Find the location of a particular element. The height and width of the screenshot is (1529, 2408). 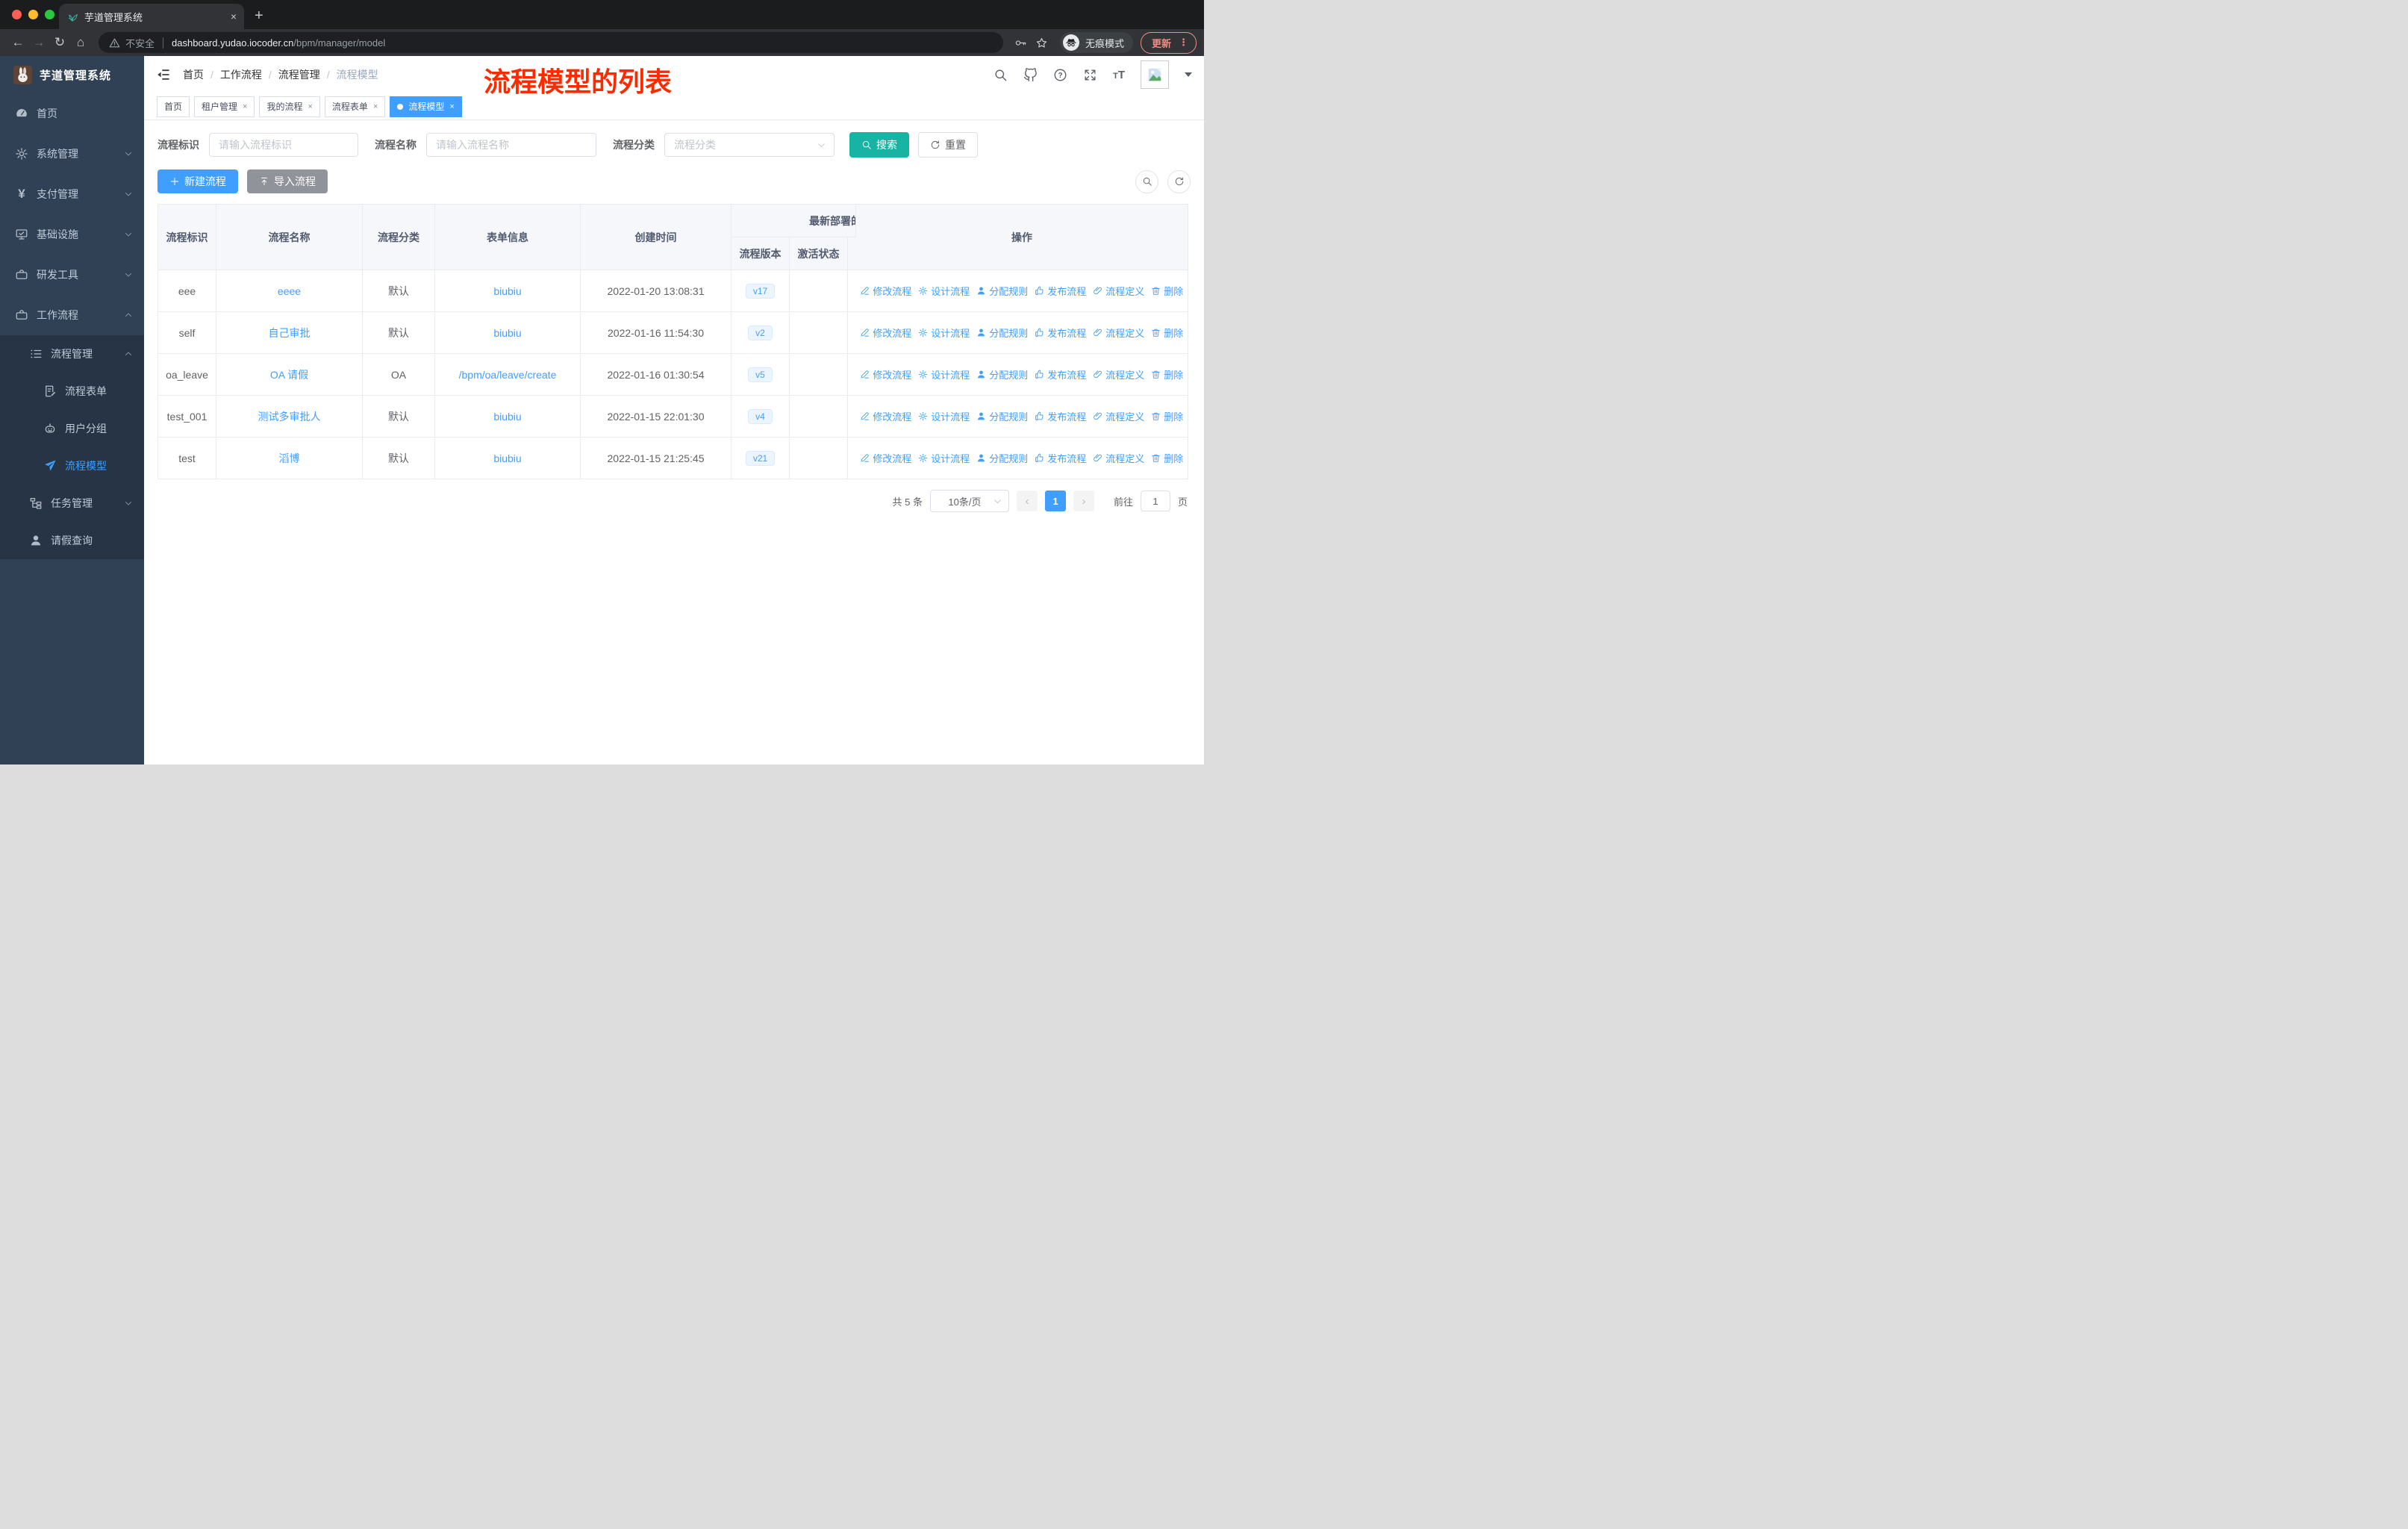

sidebar-item-process-management: 流程管理 is located at coordinates (72, 354).